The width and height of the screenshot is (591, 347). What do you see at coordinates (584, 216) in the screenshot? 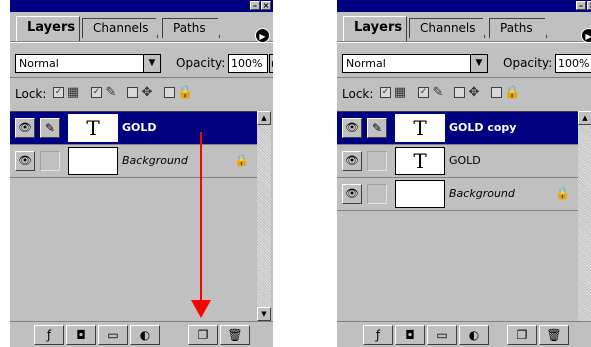
I see `scrollbar: ▲` at bounding box center [584, 216].